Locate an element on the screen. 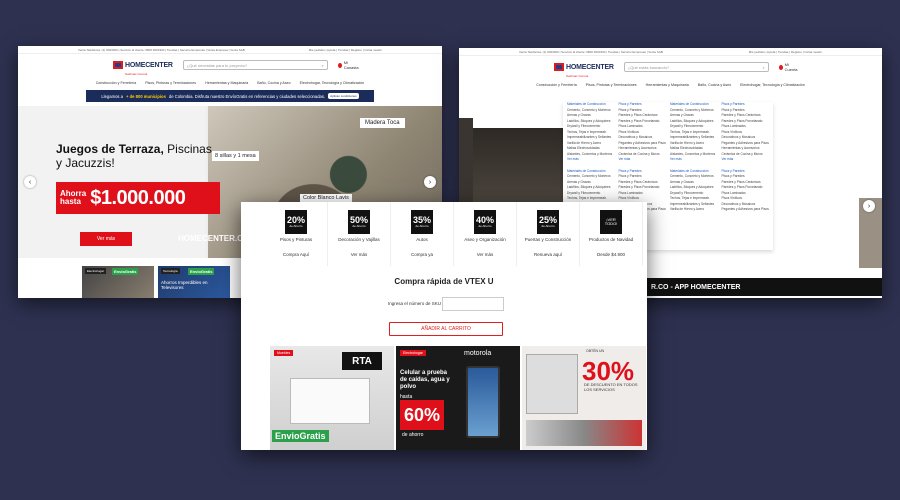 The height and width of the screenshot is (500, 900). banner-category: Electrohogar is located at coordinates (413, 353).